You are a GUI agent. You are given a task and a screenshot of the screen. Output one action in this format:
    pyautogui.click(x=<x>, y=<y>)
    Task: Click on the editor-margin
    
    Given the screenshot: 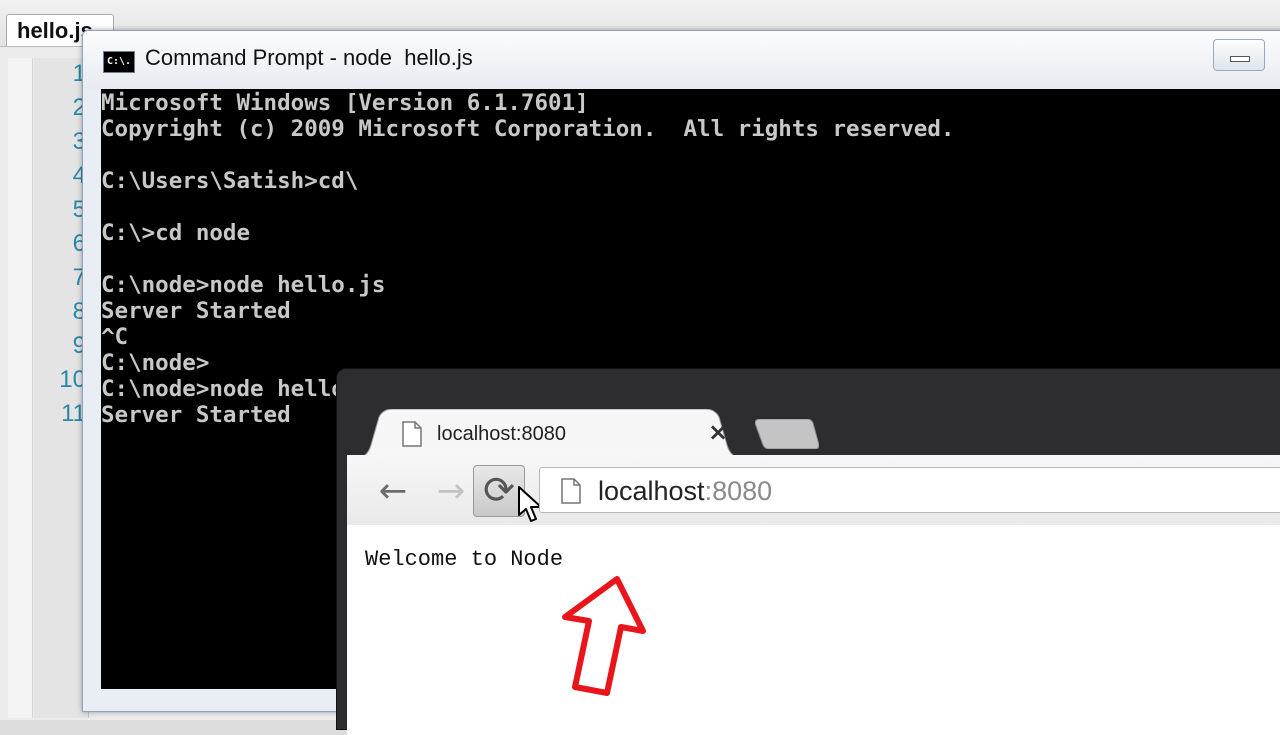 What is the action you would take?
    pyautogui.click(x=20, y=388)
    